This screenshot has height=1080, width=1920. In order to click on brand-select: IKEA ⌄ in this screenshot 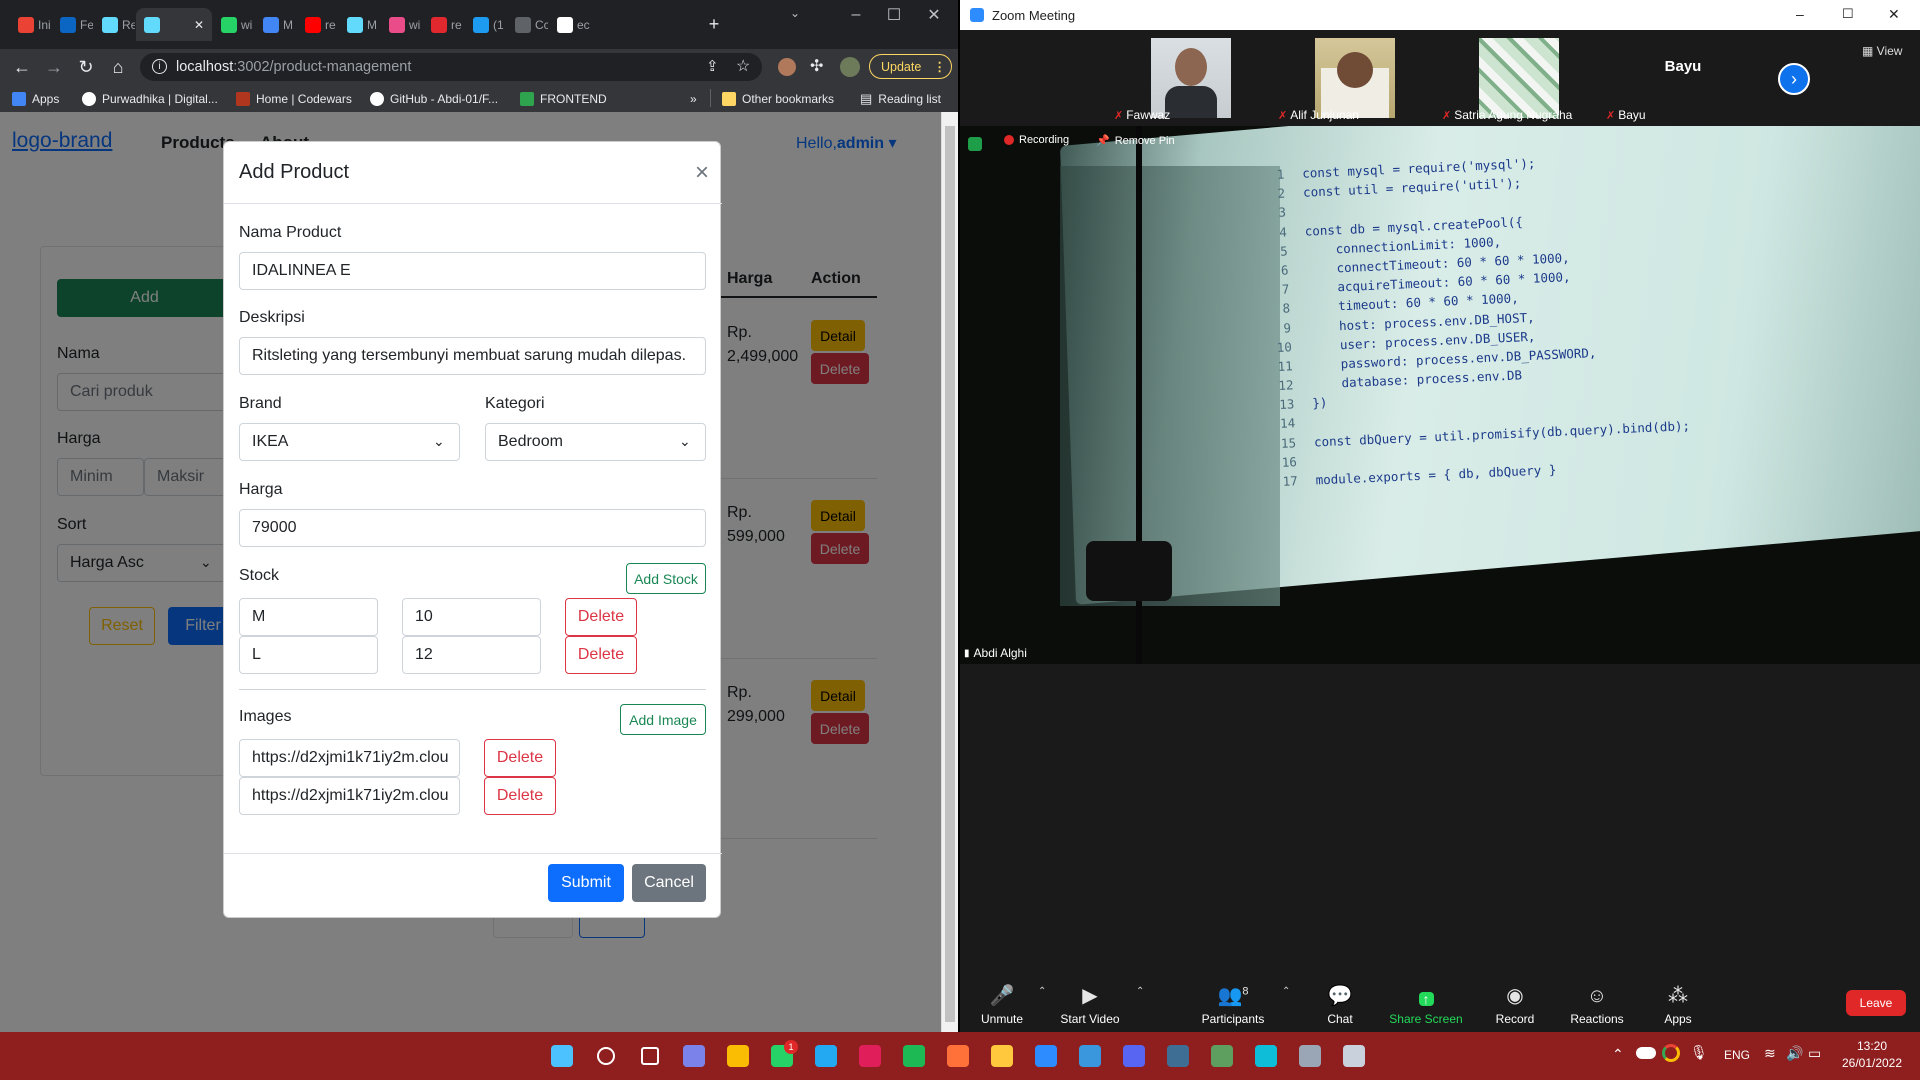, I will do `click(349, 442)`.